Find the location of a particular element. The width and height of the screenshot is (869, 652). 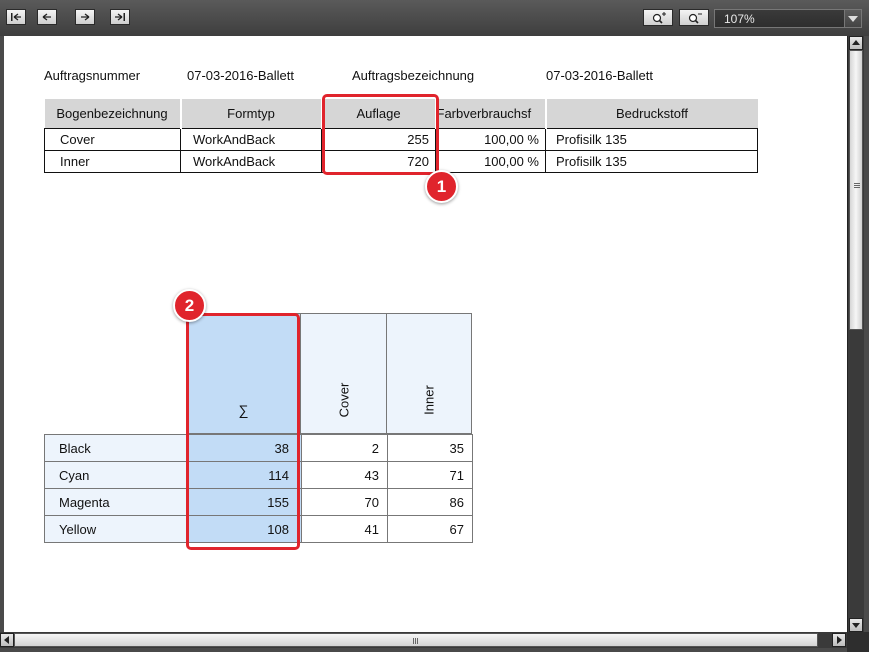

table-cell: Cover is located at coordinates (112, 139).